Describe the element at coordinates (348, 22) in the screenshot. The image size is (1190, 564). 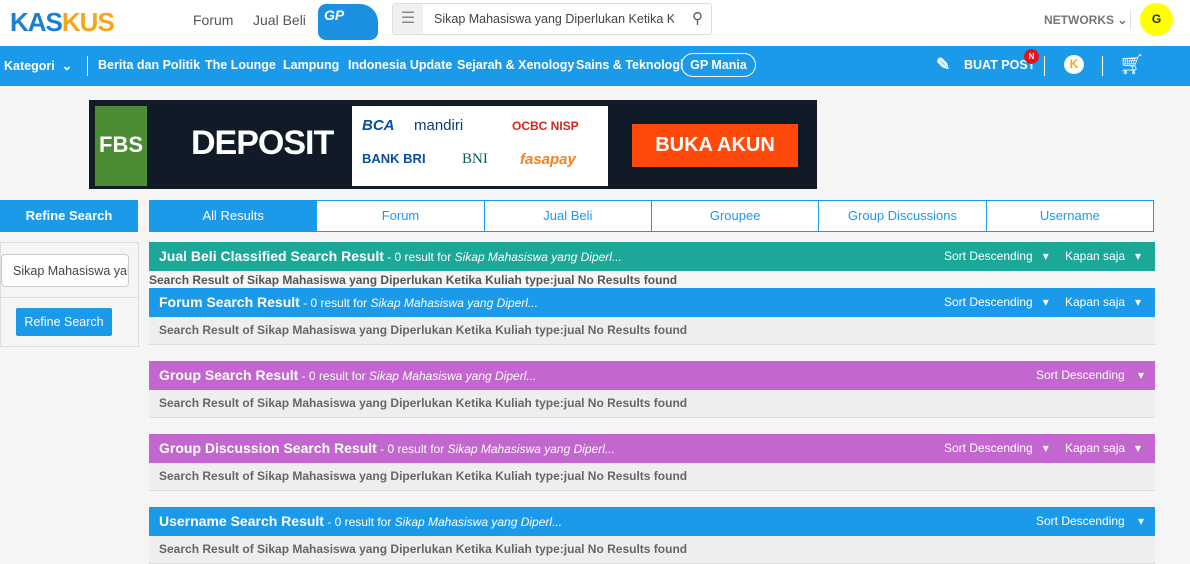
I see `gp-mania-logo: GP` at that location.